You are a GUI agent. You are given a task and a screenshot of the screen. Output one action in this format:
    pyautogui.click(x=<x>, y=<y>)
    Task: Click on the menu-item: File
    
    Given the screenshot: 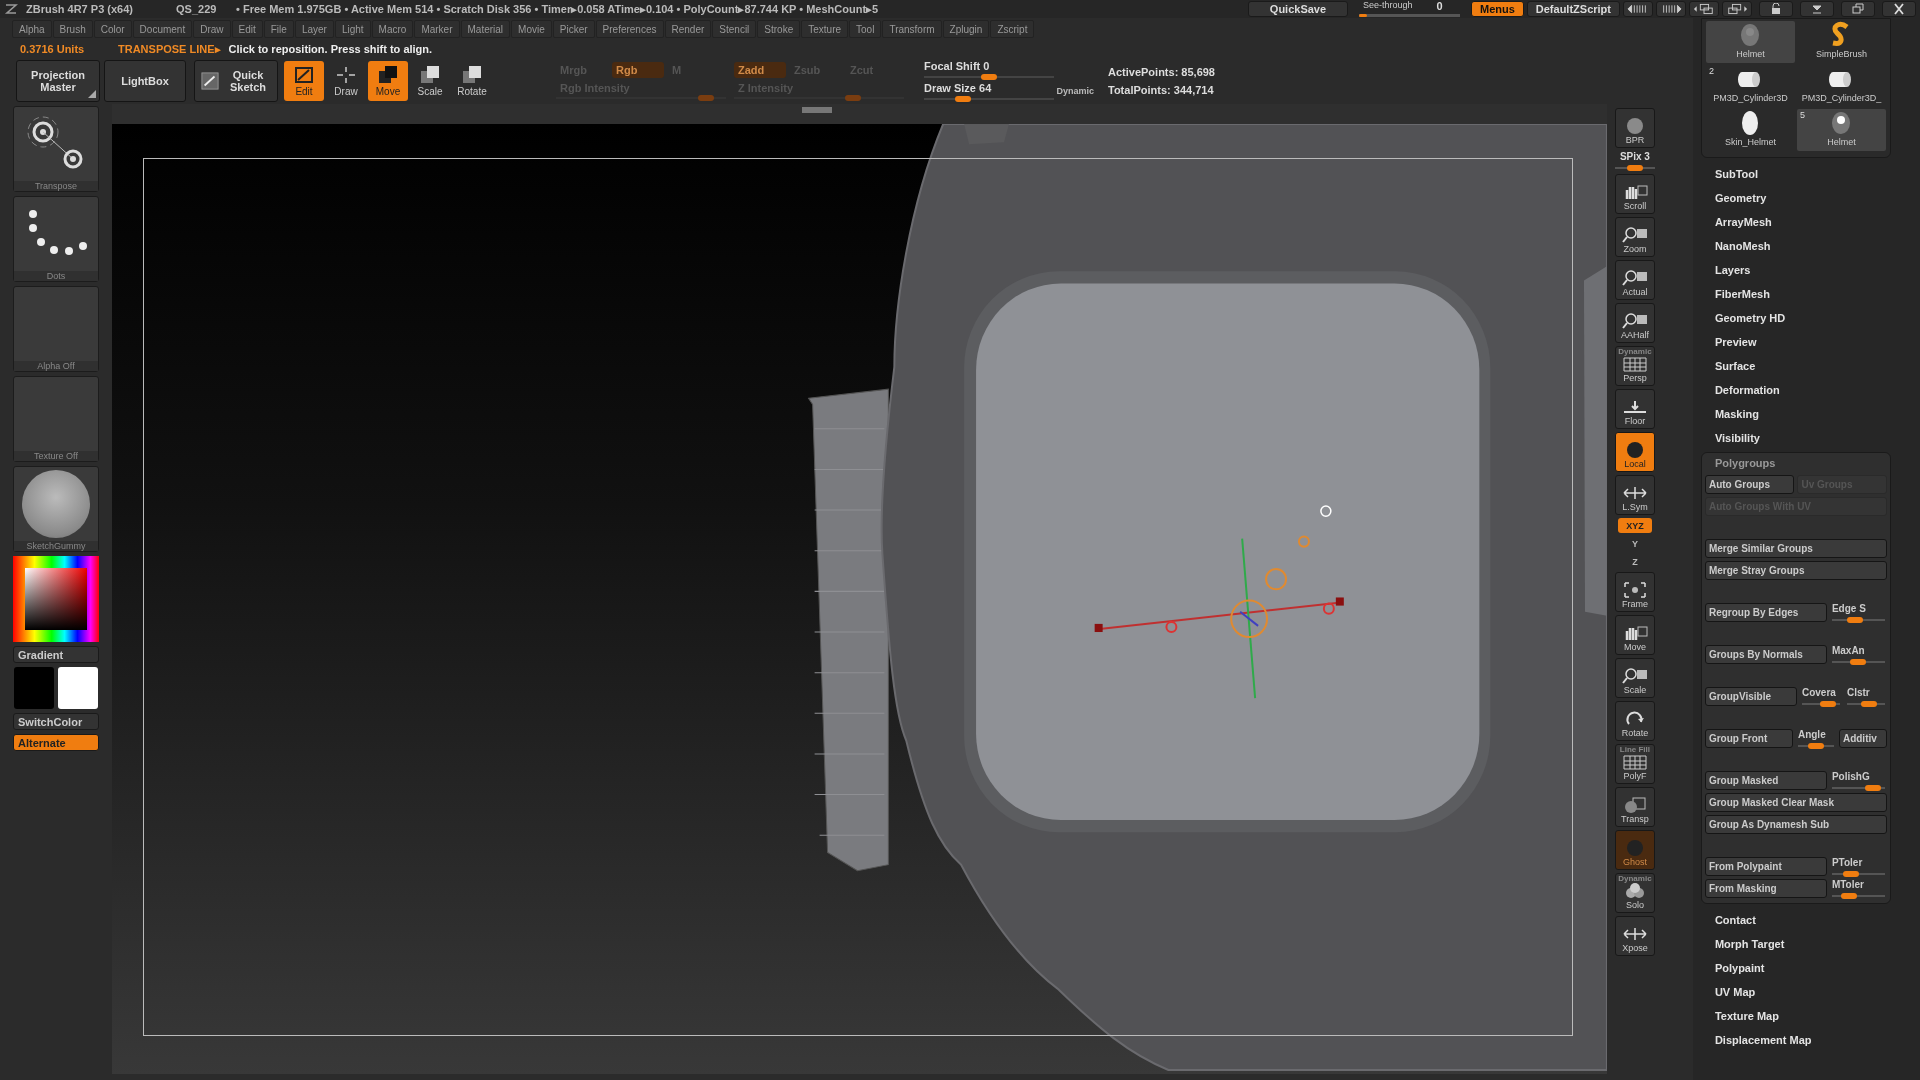 What is the action you would take?
    pyautogui.click(x=278, y=29)
    